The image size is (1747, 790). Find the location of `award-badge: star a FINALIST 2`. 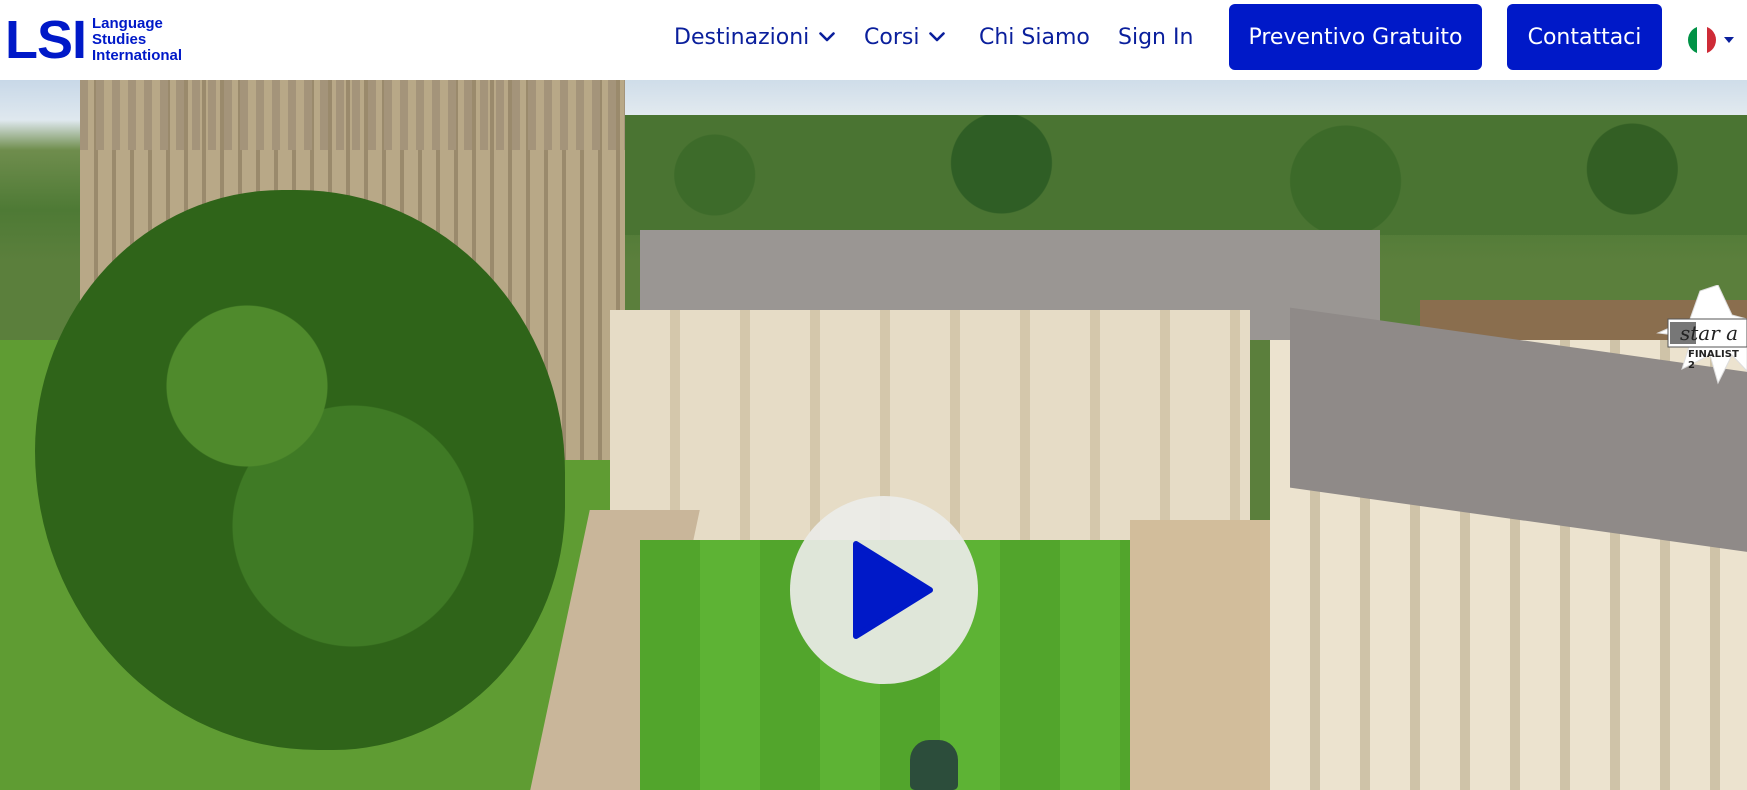

award-badge: star a FINALIST 2 is located at coordinates (1693, 335).